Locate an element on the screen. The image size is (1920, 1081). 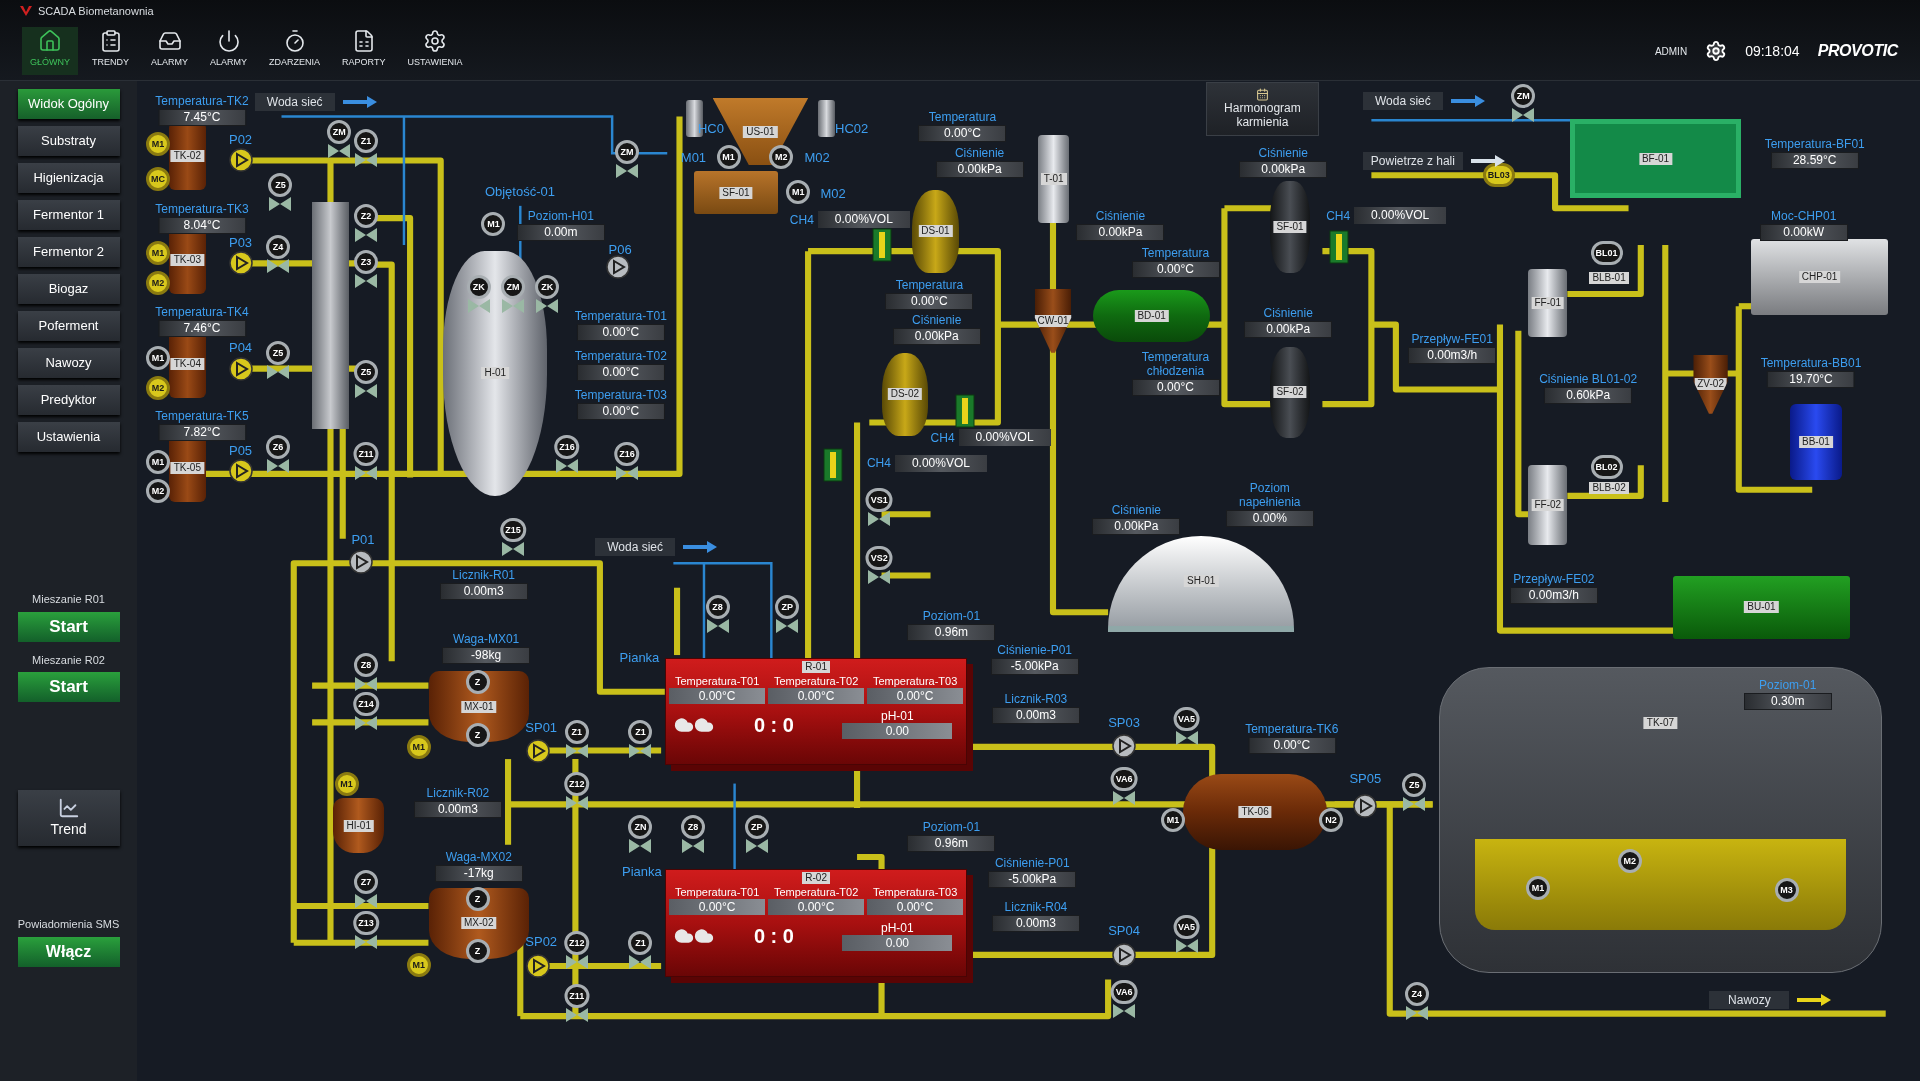
valve-indicator: ZK is located at coordinates (547, 286).